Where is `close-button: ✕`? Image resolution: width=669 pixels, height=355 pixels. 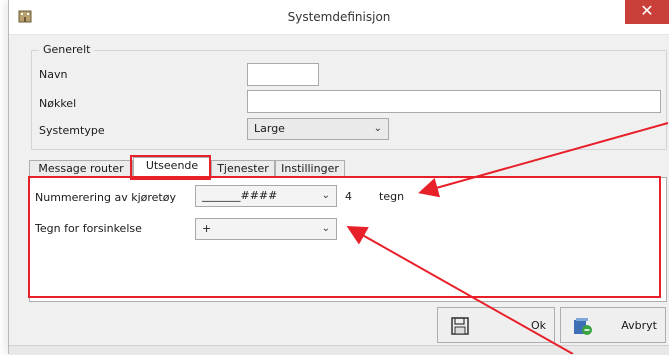 close-button: ✕ is located at coordinates (647, 12).